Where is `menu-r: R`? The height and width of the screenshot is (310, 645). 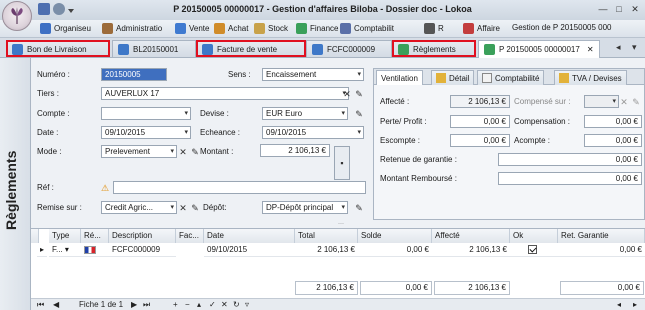
menu-r: R is located at coordinates (434, 28).